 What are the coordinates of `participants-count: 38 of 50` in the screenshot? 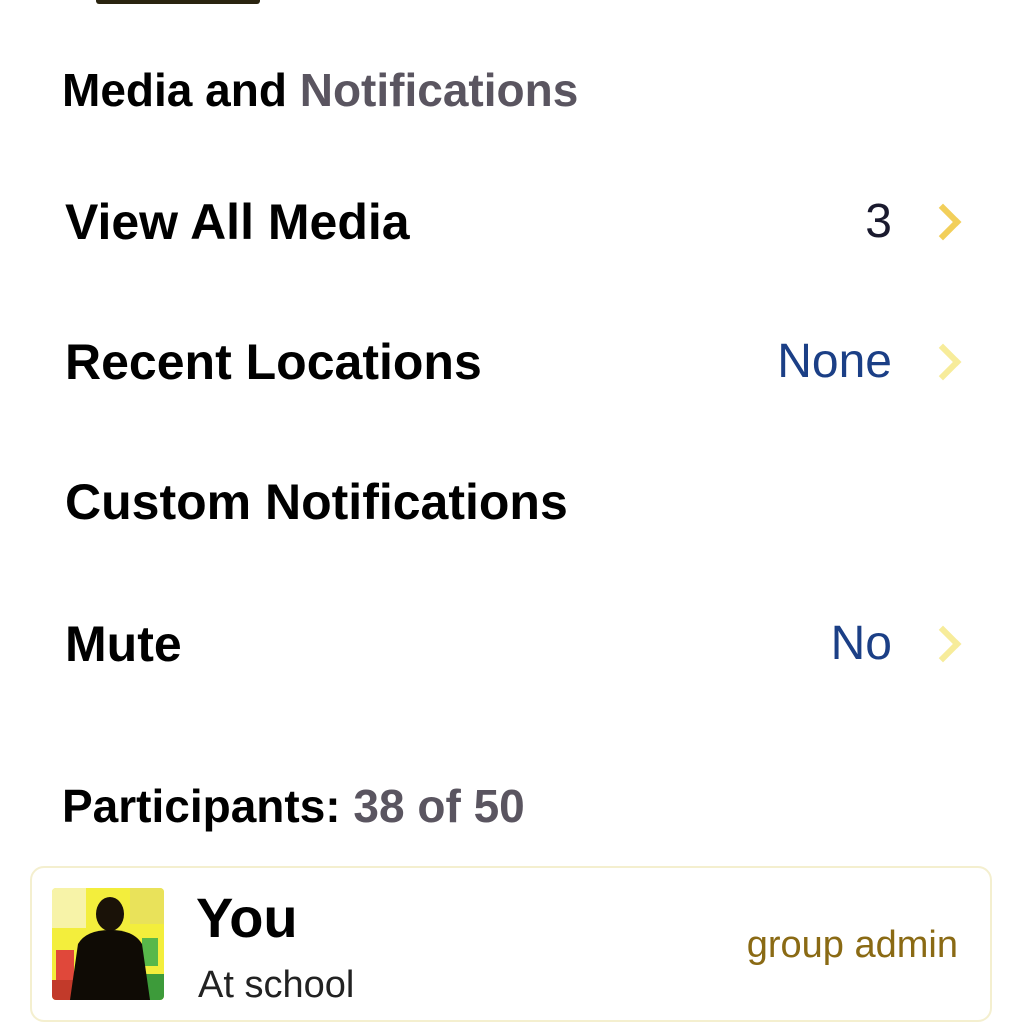 It's located at (439, 806).